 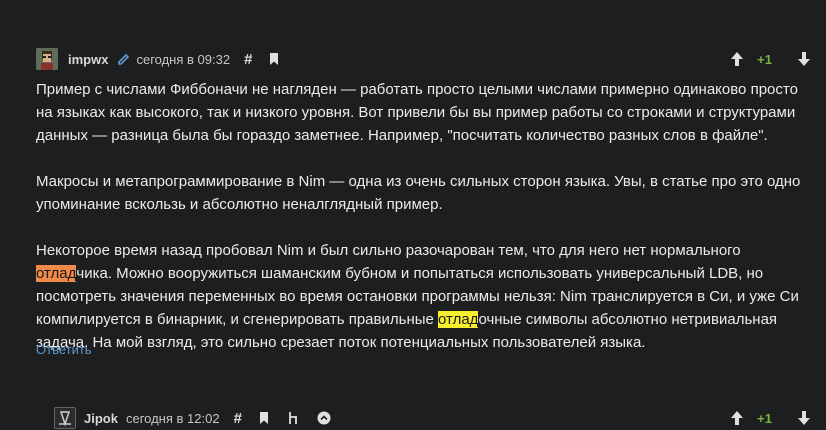 What do you see at coordinates (431, 59) in the screenshot?
I see `comment-header: impwx сегодня в 09:32 # +1` at bounding box center [431, 59].